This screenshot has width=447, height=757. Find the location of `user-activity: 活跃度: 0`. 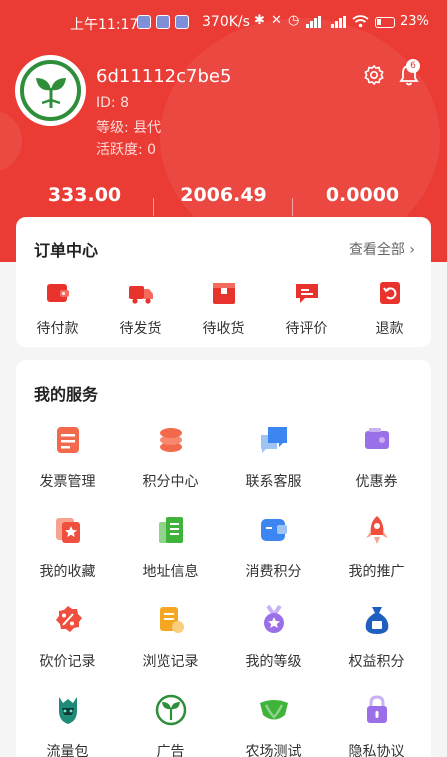

user-activity: 活跃度: 0 is located at coordinates (126, 150).